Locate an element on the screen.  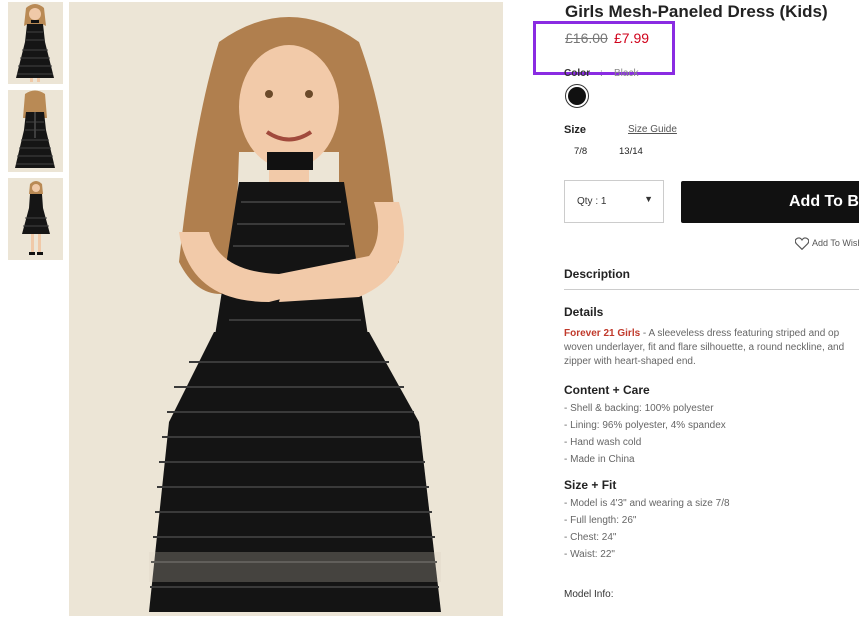
product-title: Girls Mesh-Paneled Dress (Kids) is located at coordinates (696, 11).